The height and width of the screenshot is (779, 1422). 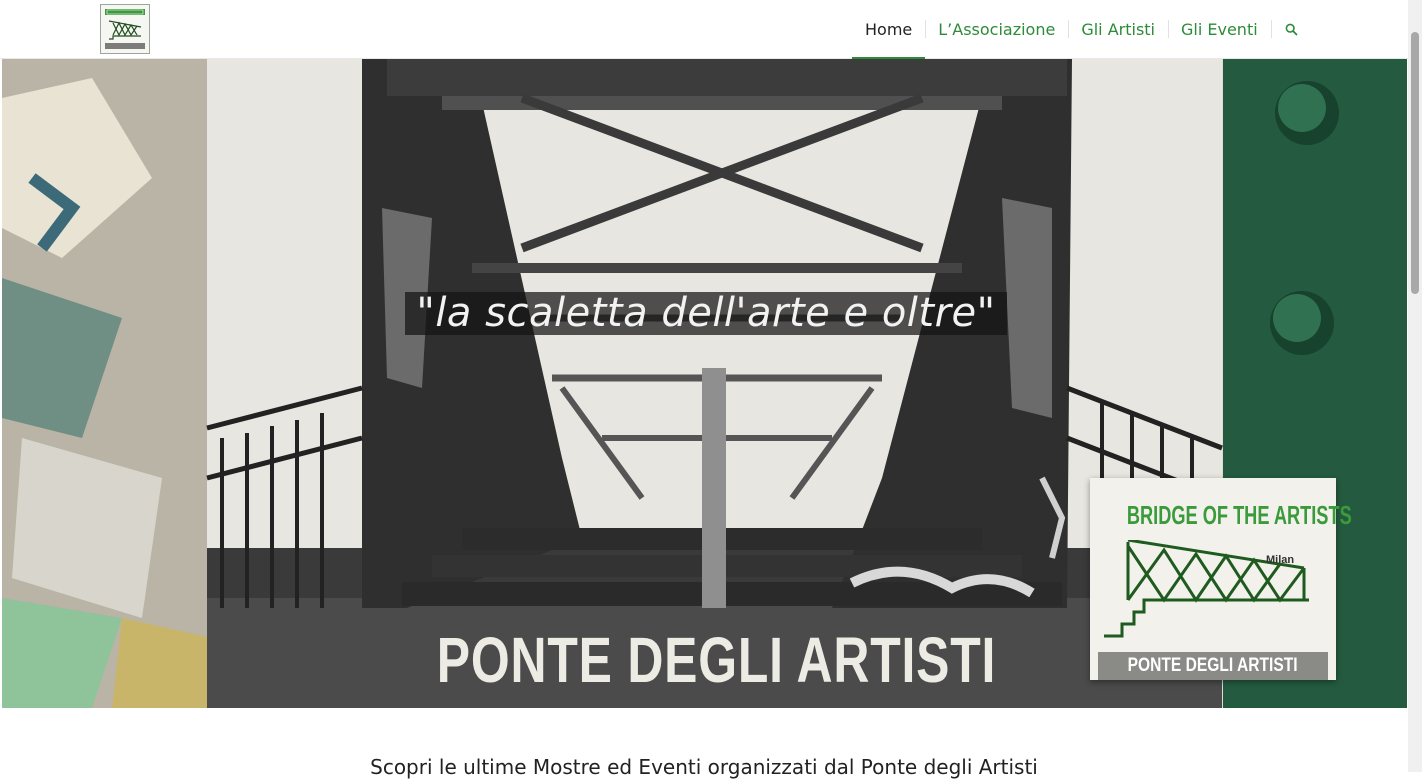 What do you see at coordinates (889, 29) in the screenshot?
I see `nav-home: Home` at bounding box center [889, 29].